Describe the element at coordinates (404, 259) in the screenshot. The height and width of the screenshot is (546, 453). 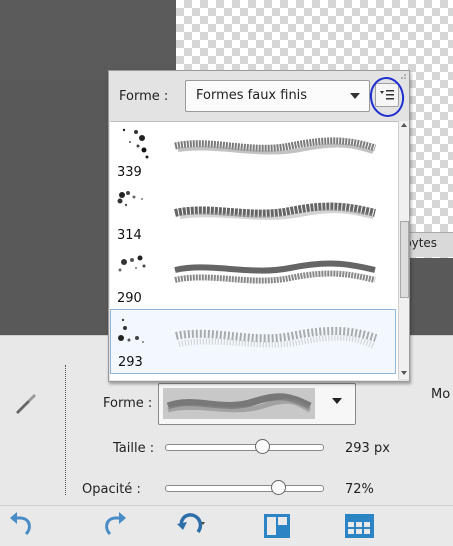
I see `scrollbar-thumb` at that location.